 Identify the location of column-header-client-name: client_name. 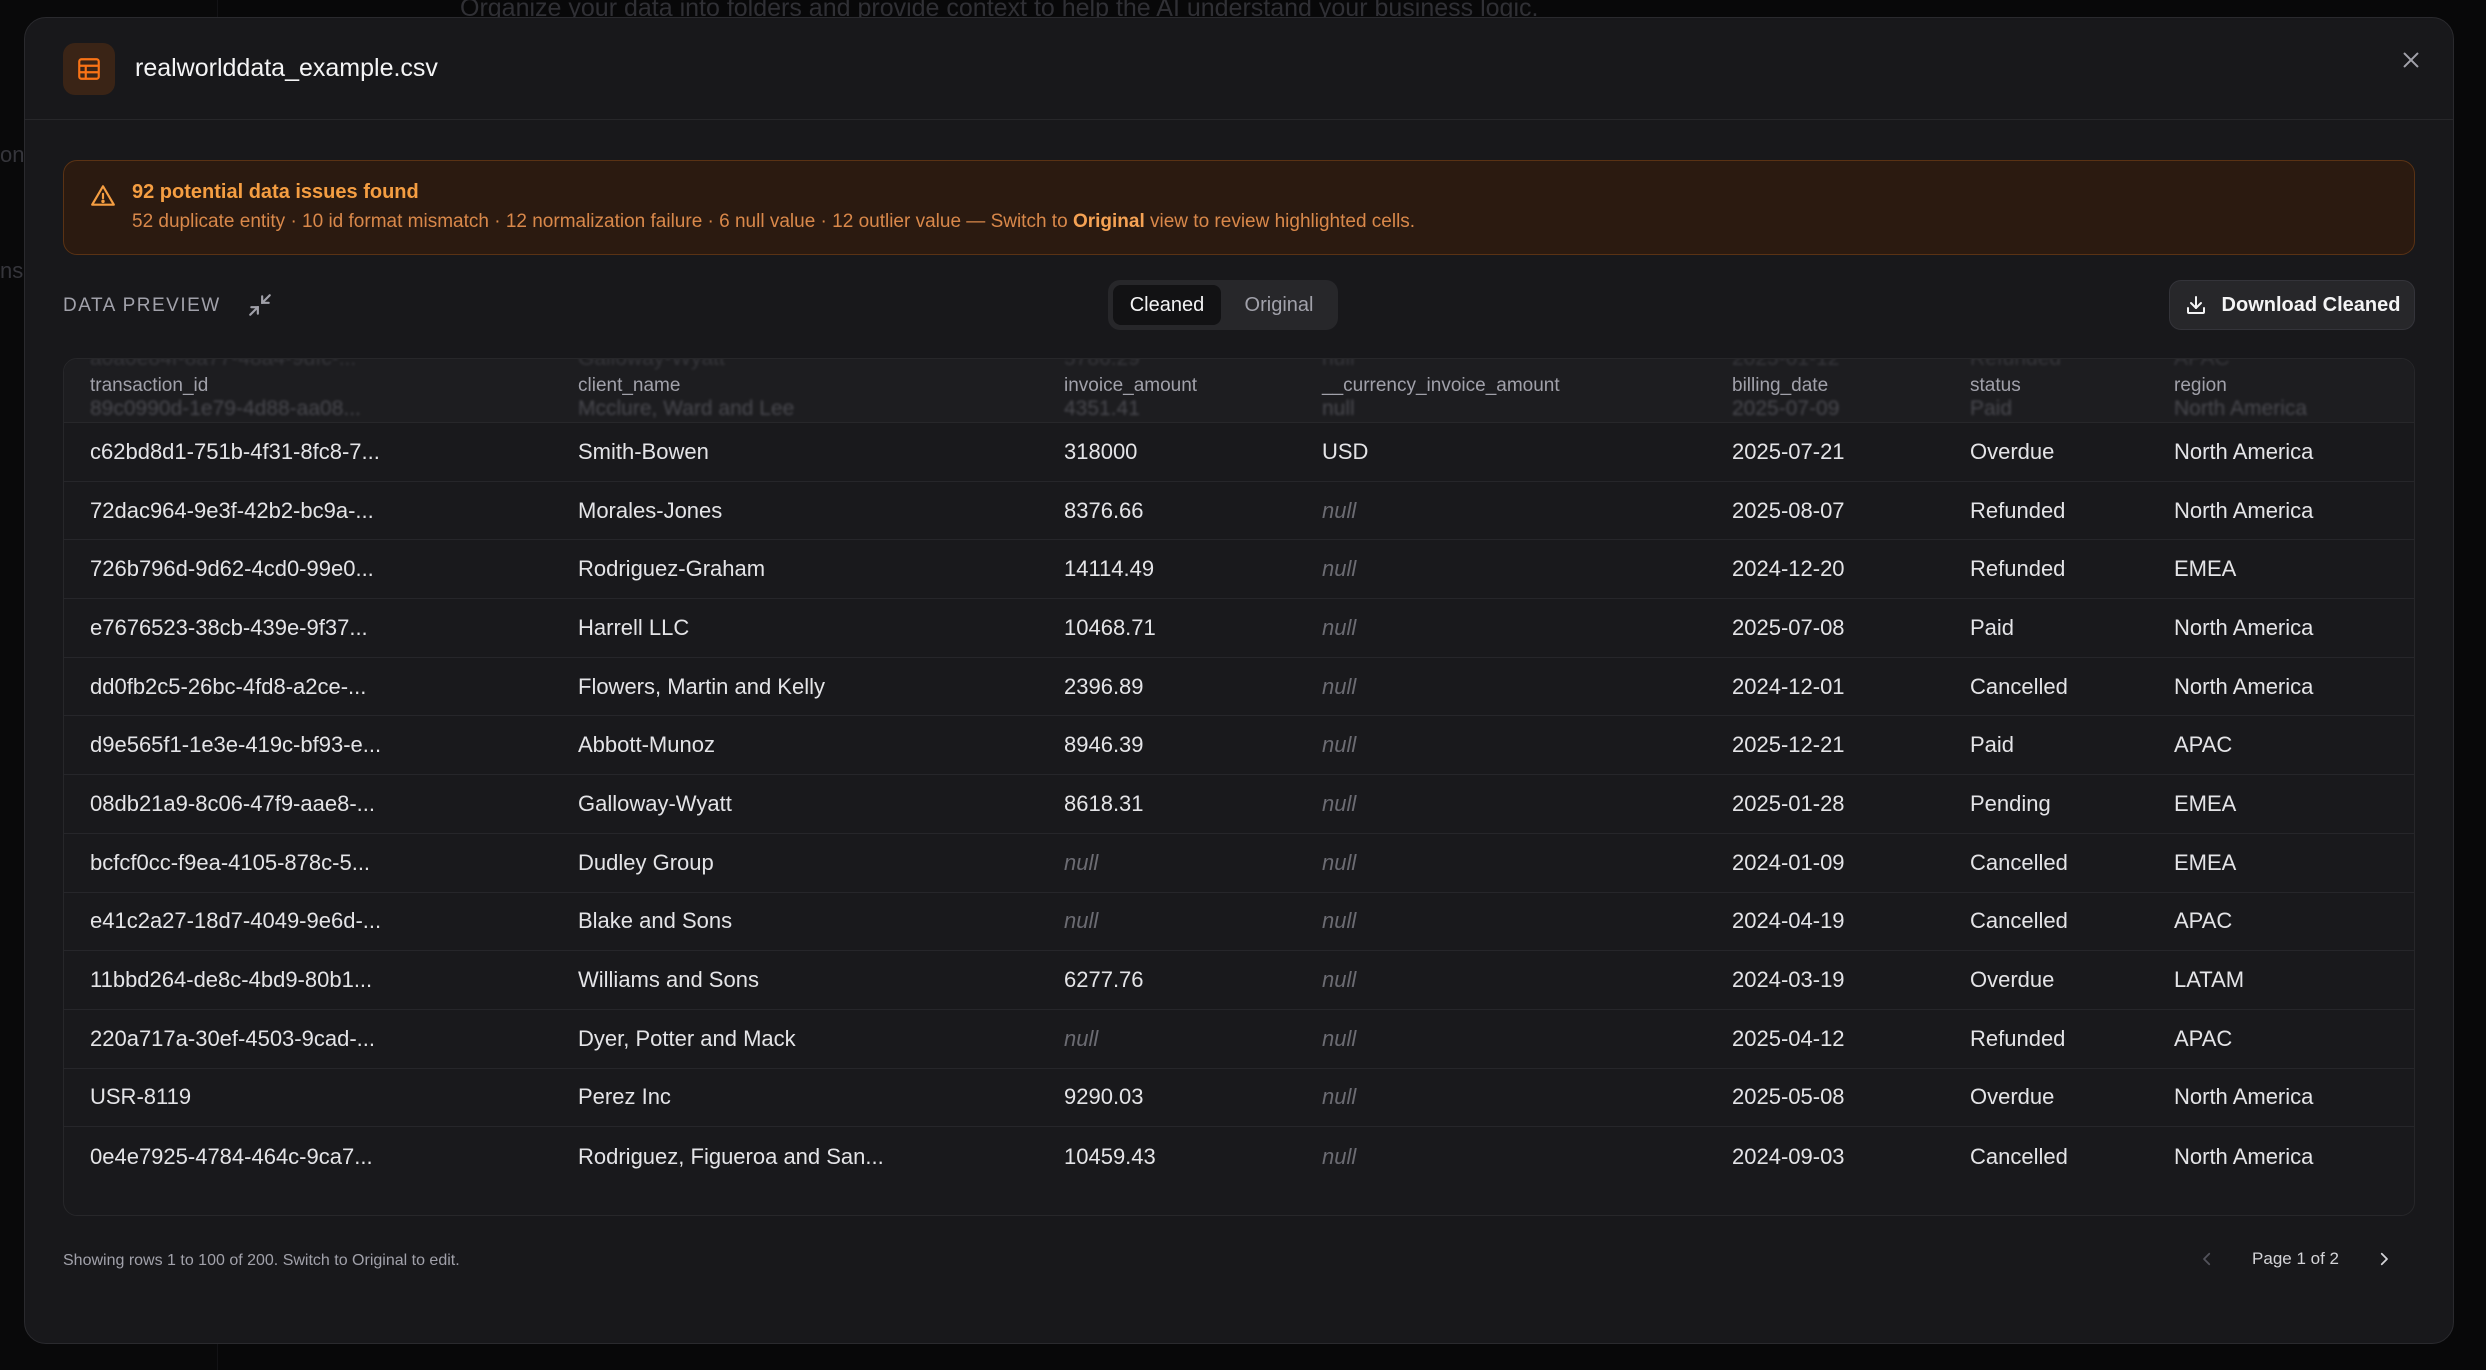
(629, 386).